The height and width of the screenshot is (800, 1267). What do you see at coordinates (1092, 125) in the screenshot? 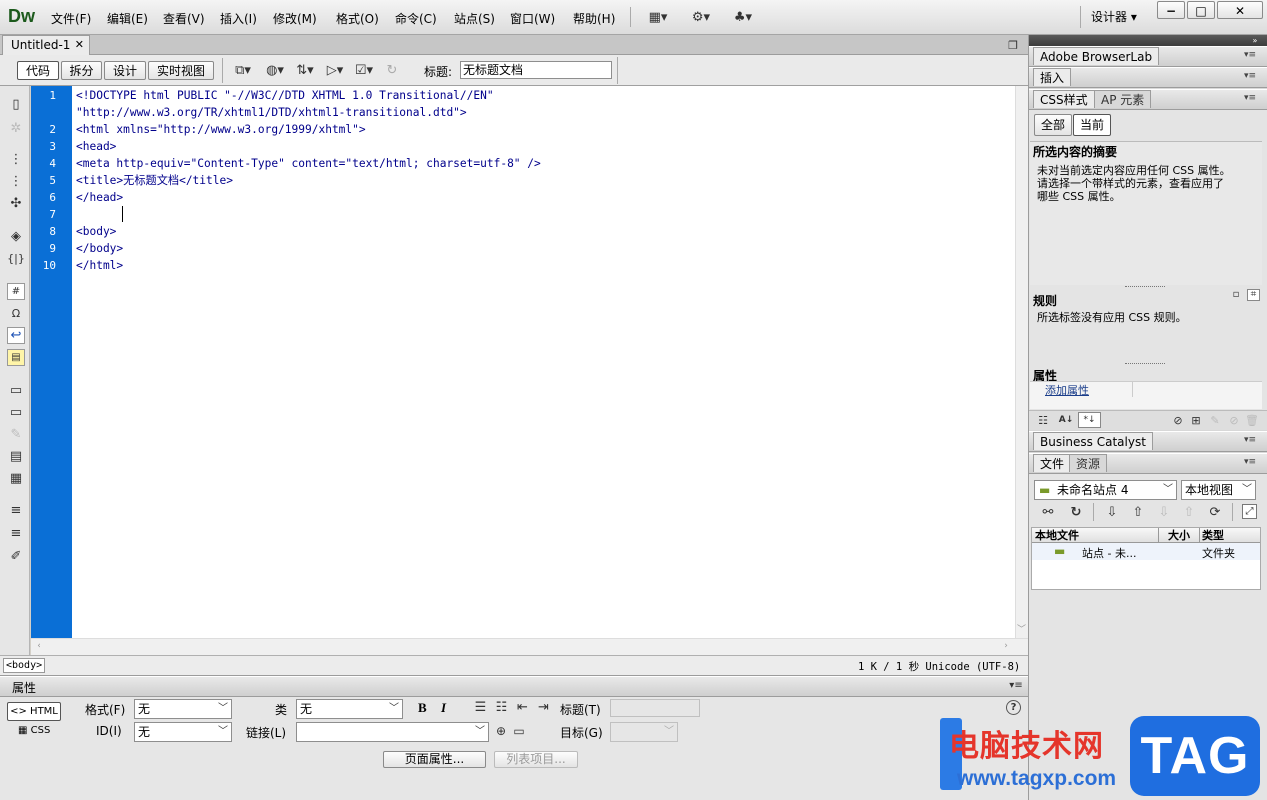
I see `css-current-button: 当前` at bounding box center [1092, 125].